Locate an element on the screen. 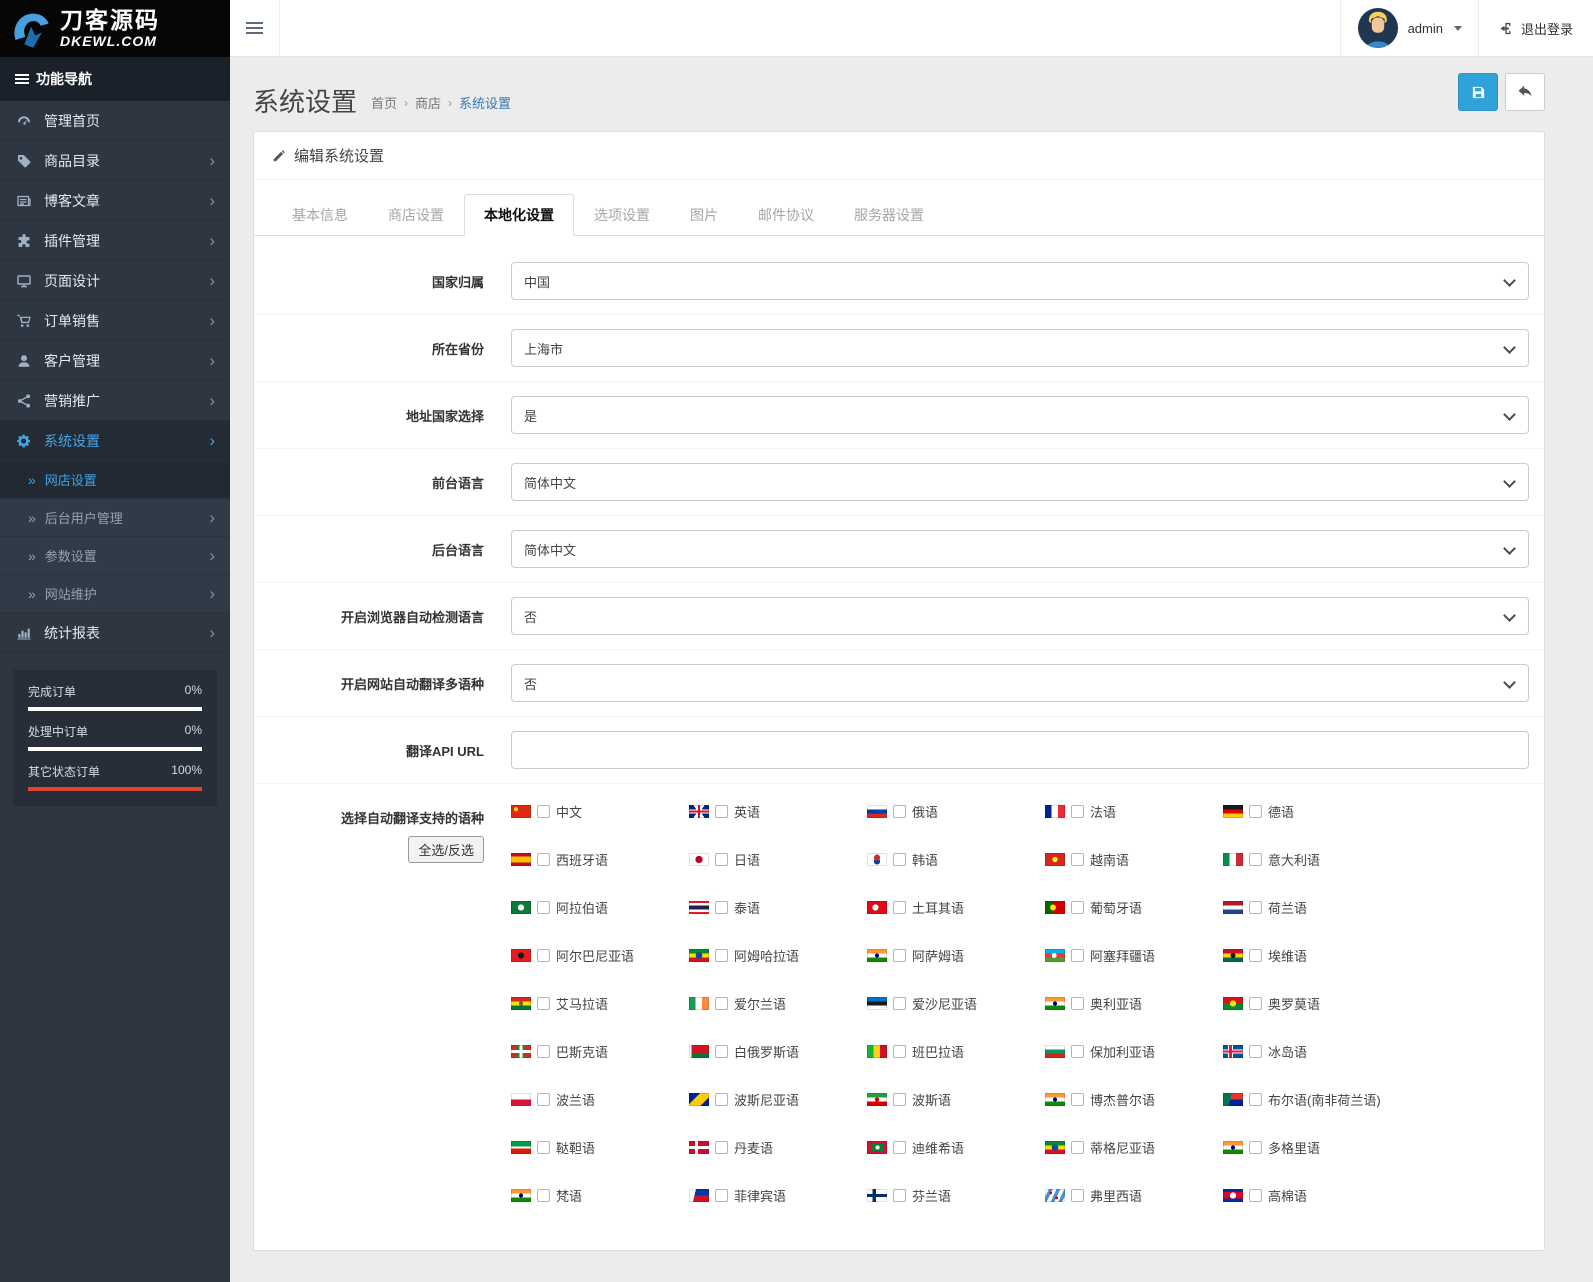 The width and height of the screenshot is (1593, 1282). tags-icon is located at coordinates (24, 160).